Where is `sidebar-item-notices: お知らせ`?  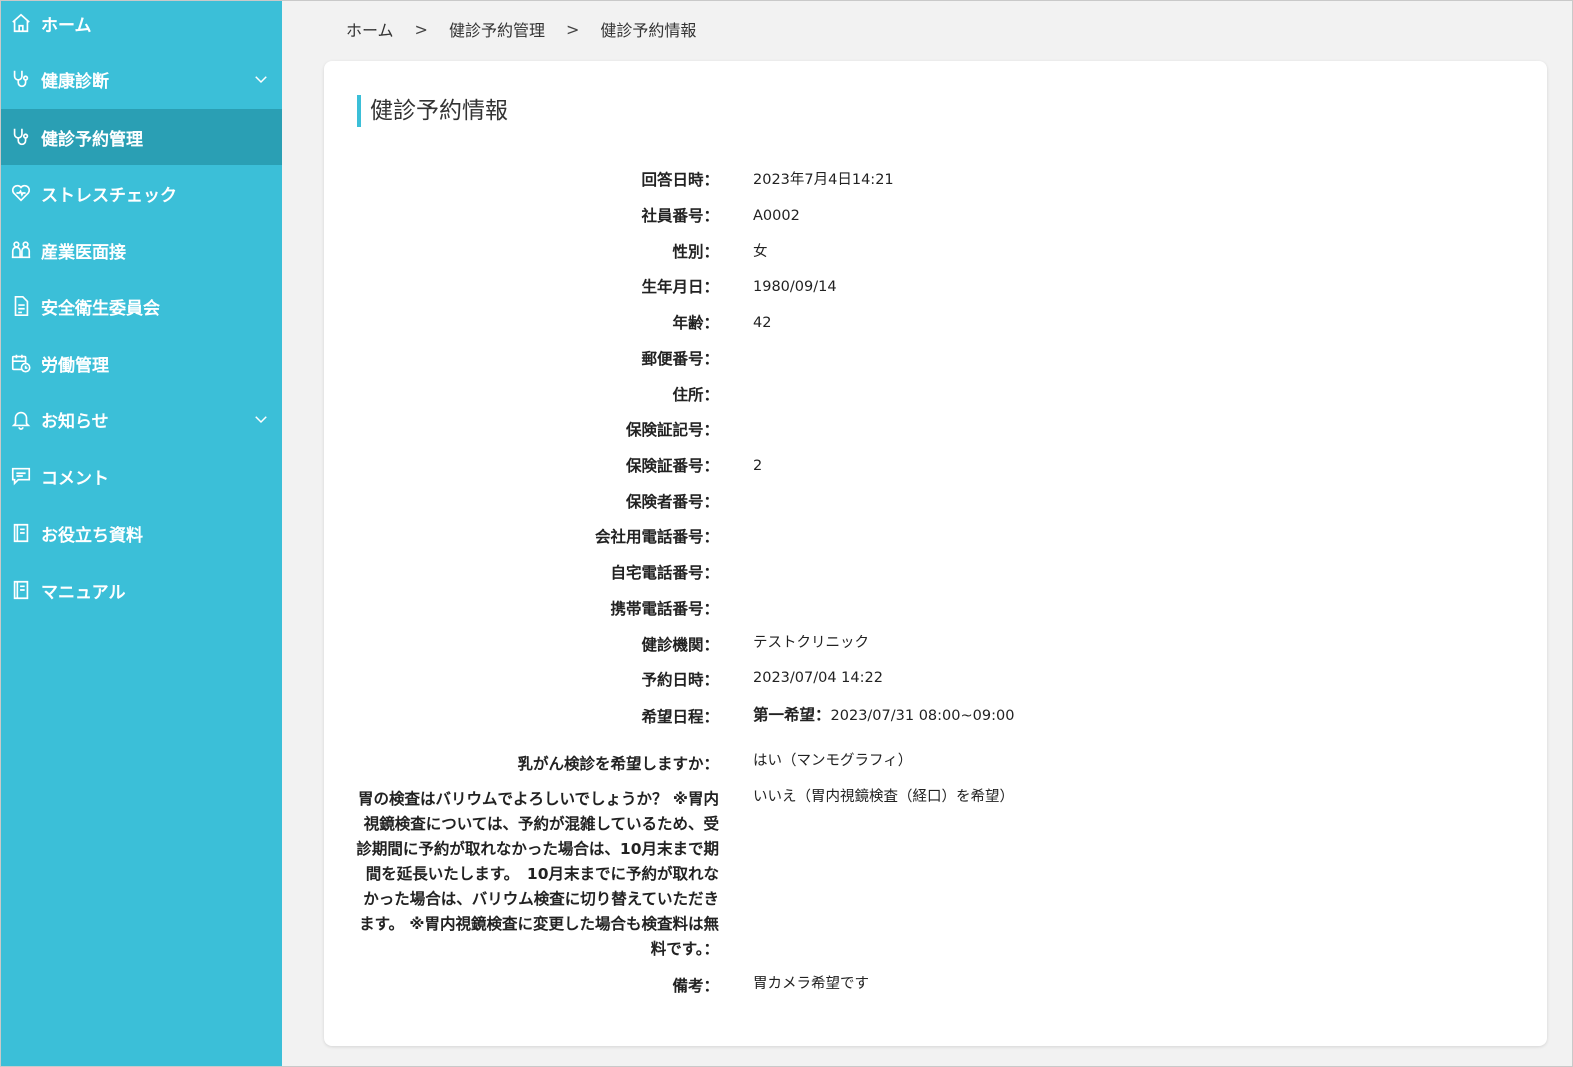 sidebar-item-notices: お知らせ is located at coordinates (141, 419).